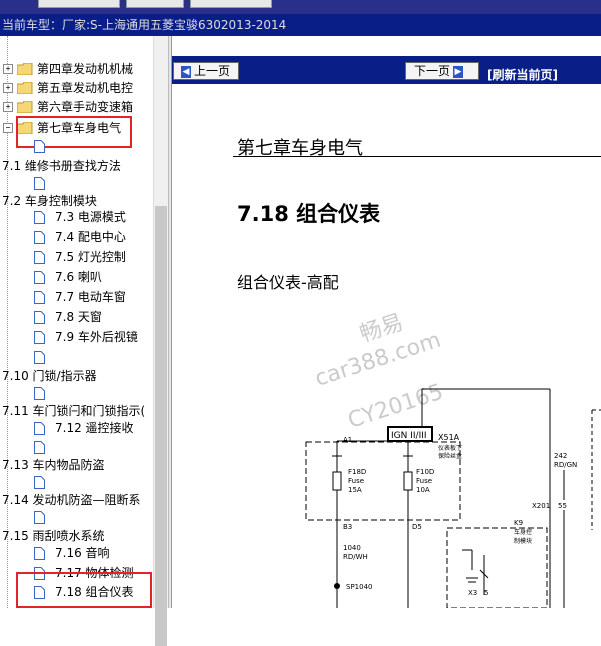 The height and width of the screenshot is (646, 601). I want to click on k9-desc-2: 制模块, so click(523, 541).